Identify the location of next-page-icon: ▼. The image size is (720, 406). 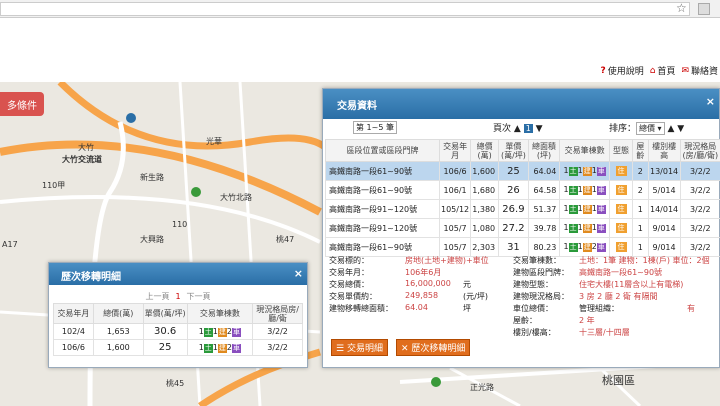
(539, 129).